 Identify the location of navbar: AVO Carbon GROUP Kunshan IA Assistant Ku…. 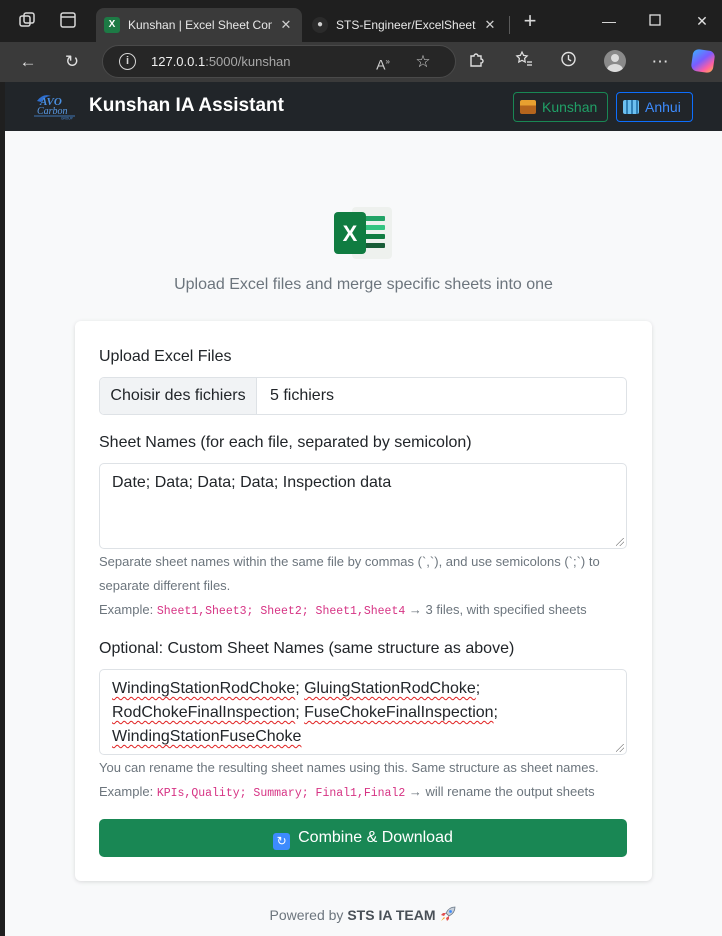
(363, 106).